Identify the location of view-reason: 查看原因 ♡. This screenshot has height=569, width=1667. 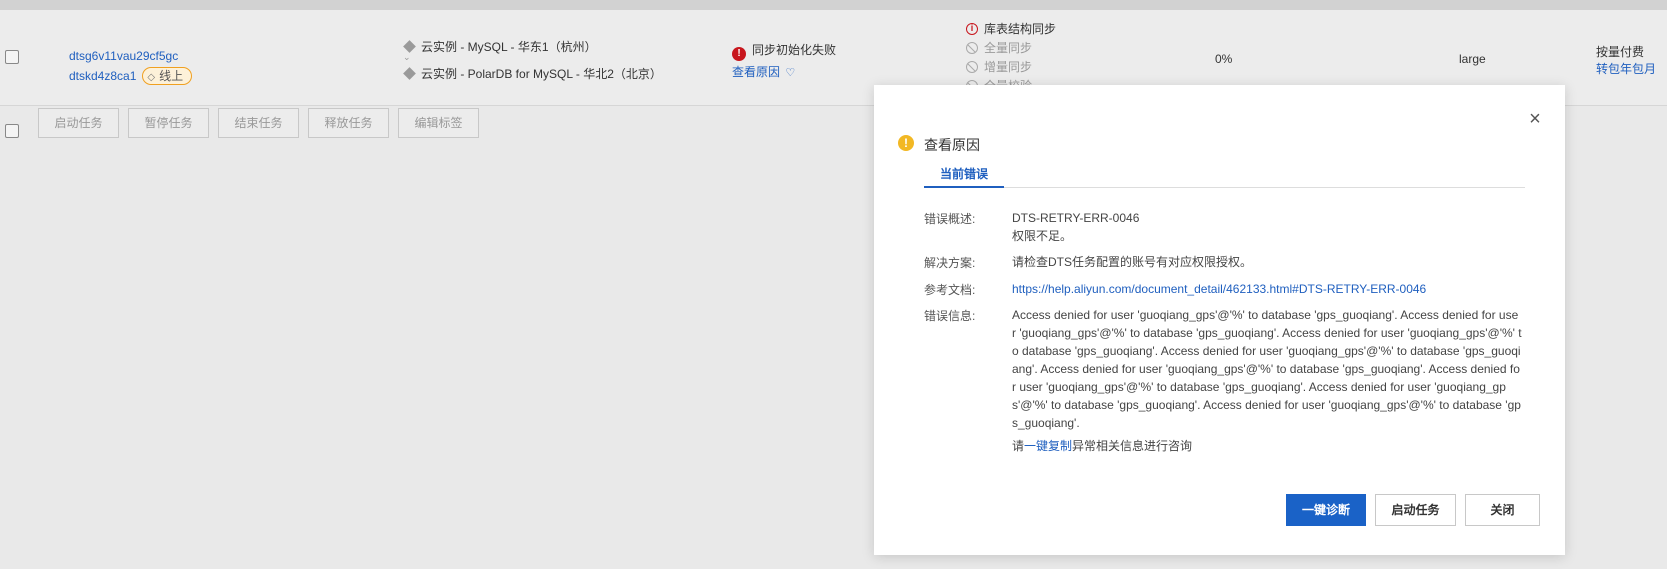
(763, 71).